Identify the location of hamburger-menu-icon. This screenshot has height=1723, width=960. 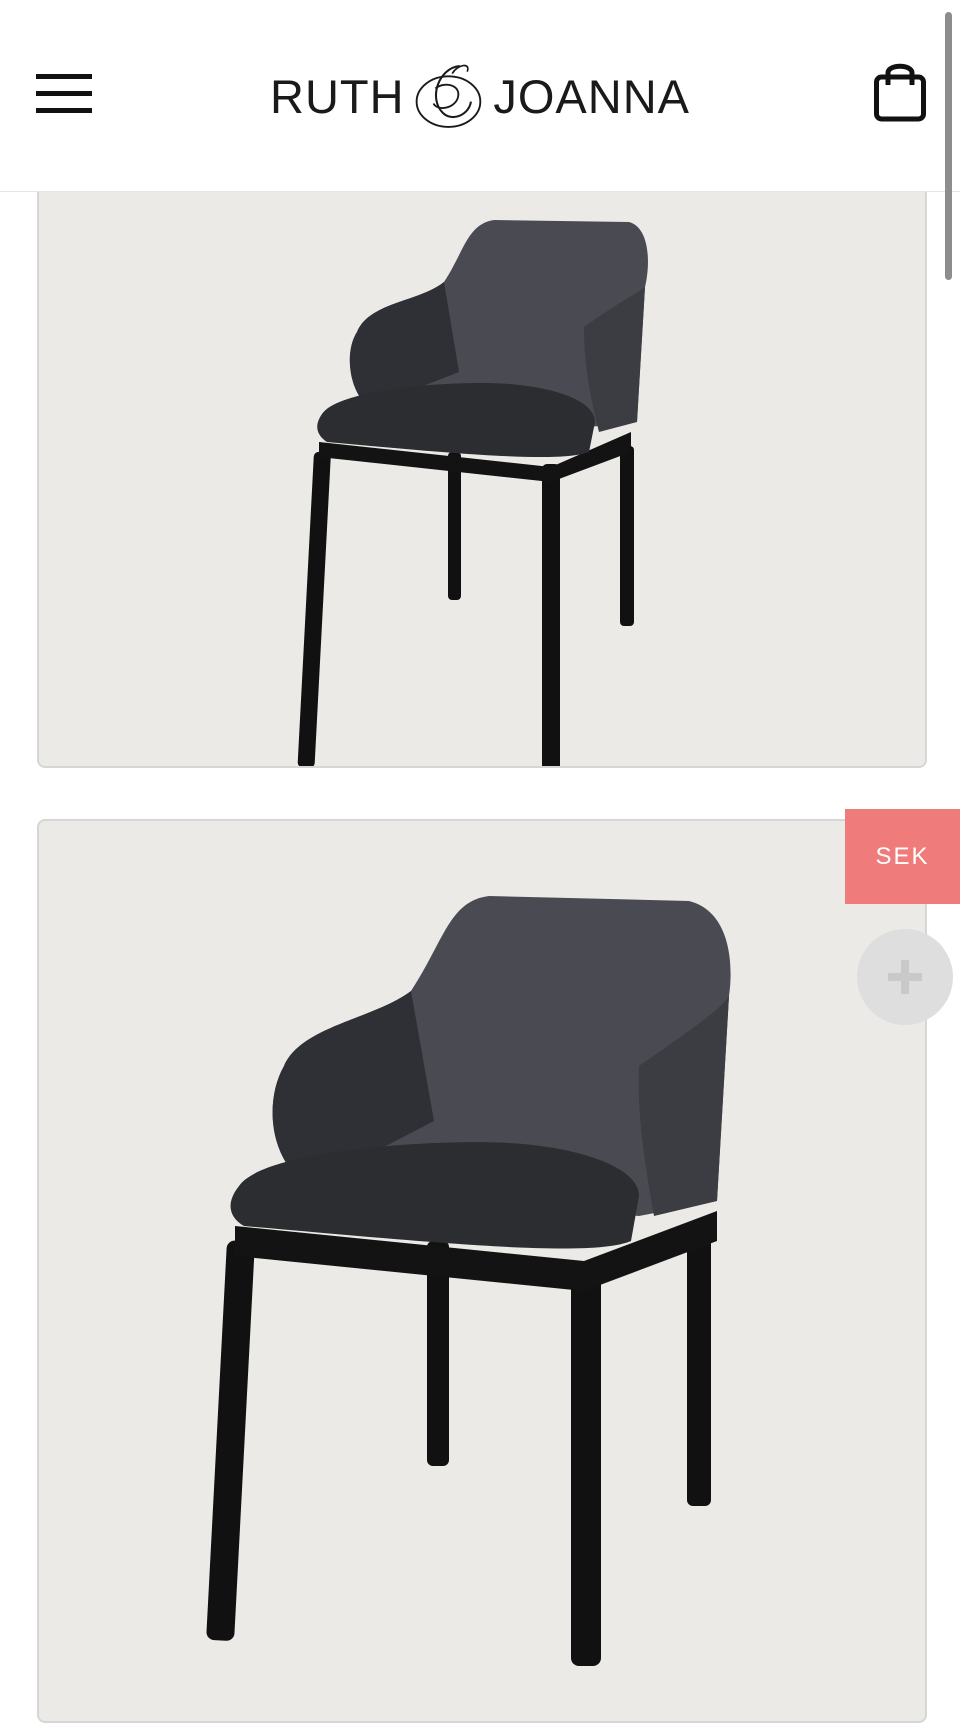
(64, 94).